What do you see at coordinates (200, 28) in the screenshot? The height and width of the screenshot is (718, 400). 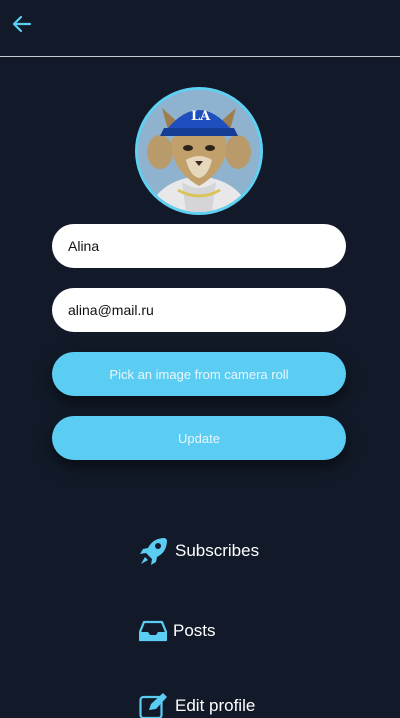 I see `app-header` at bounding box center [200, 28].